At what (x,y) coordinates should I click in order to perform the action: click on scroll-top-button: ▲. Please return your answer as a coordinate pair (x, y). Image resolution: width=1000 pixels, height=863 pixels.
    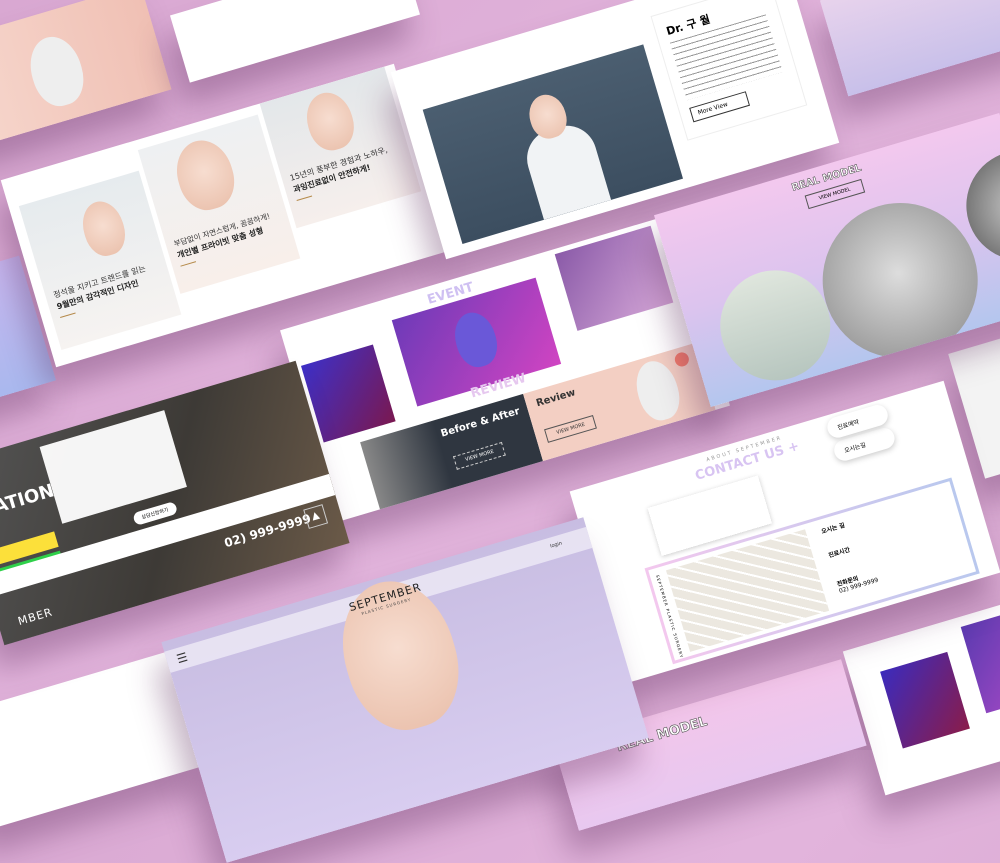
    Looking at the image, I should click on (316, 516).